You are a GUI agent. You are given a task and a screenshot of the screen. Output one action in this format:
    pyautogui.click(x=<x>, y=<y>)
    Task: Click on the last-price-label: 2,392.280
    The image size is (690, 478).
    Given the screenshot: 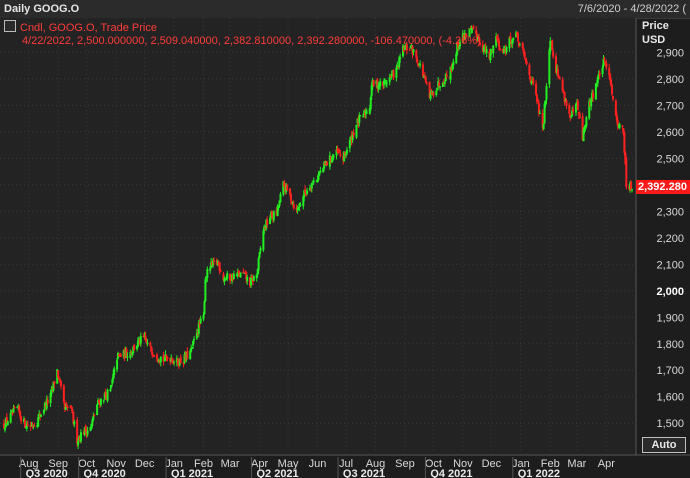 What is the action you would take?
    pyautogui.click(x=663, y=186)
    